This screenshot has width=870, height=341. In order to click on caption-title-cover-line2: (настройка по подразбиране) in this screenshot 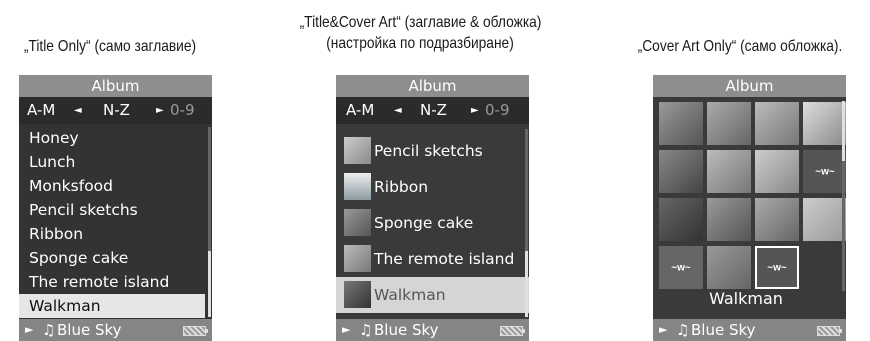, I will do `click(420, 43)`.